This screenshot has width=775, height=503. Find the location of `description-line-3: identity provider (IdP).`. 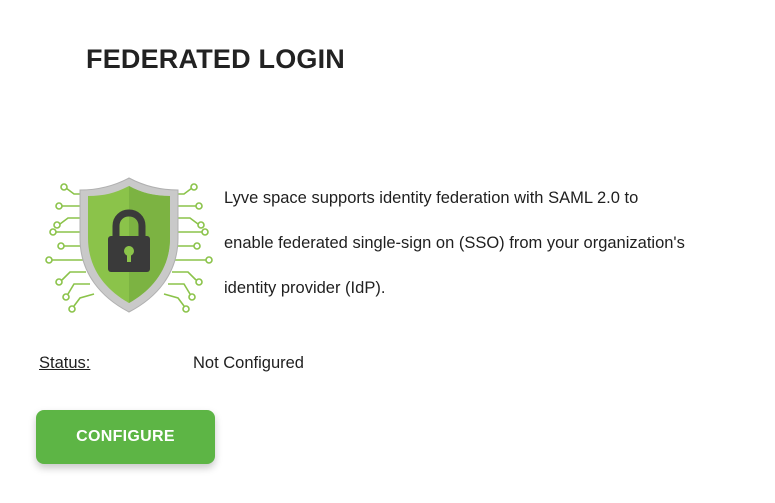

description-line-3: identity provider (IdP). is located at coordinates (305, 288).